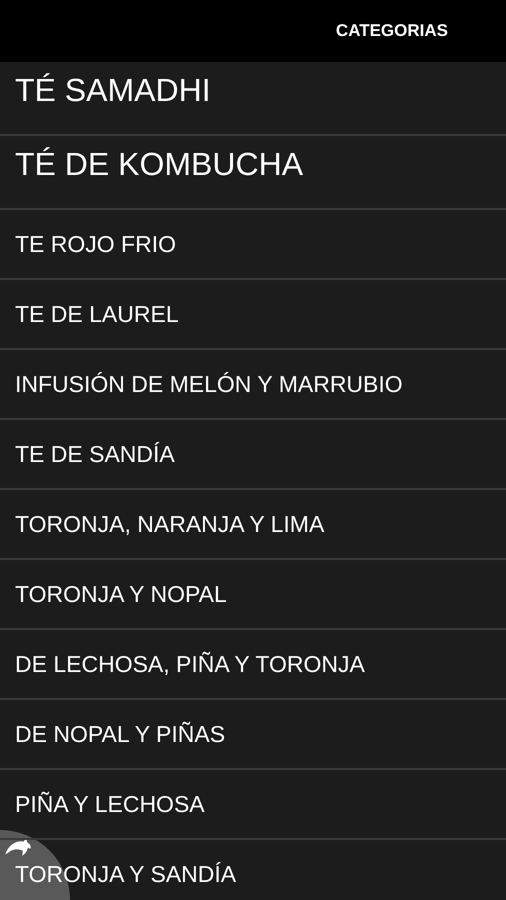 The width and height of the screenshot is (506, 900). Describe the element at coordinates (253, 525) in the screenshot. I see `category-item: TORONJA, NARANJA Y LIMA` at that location.